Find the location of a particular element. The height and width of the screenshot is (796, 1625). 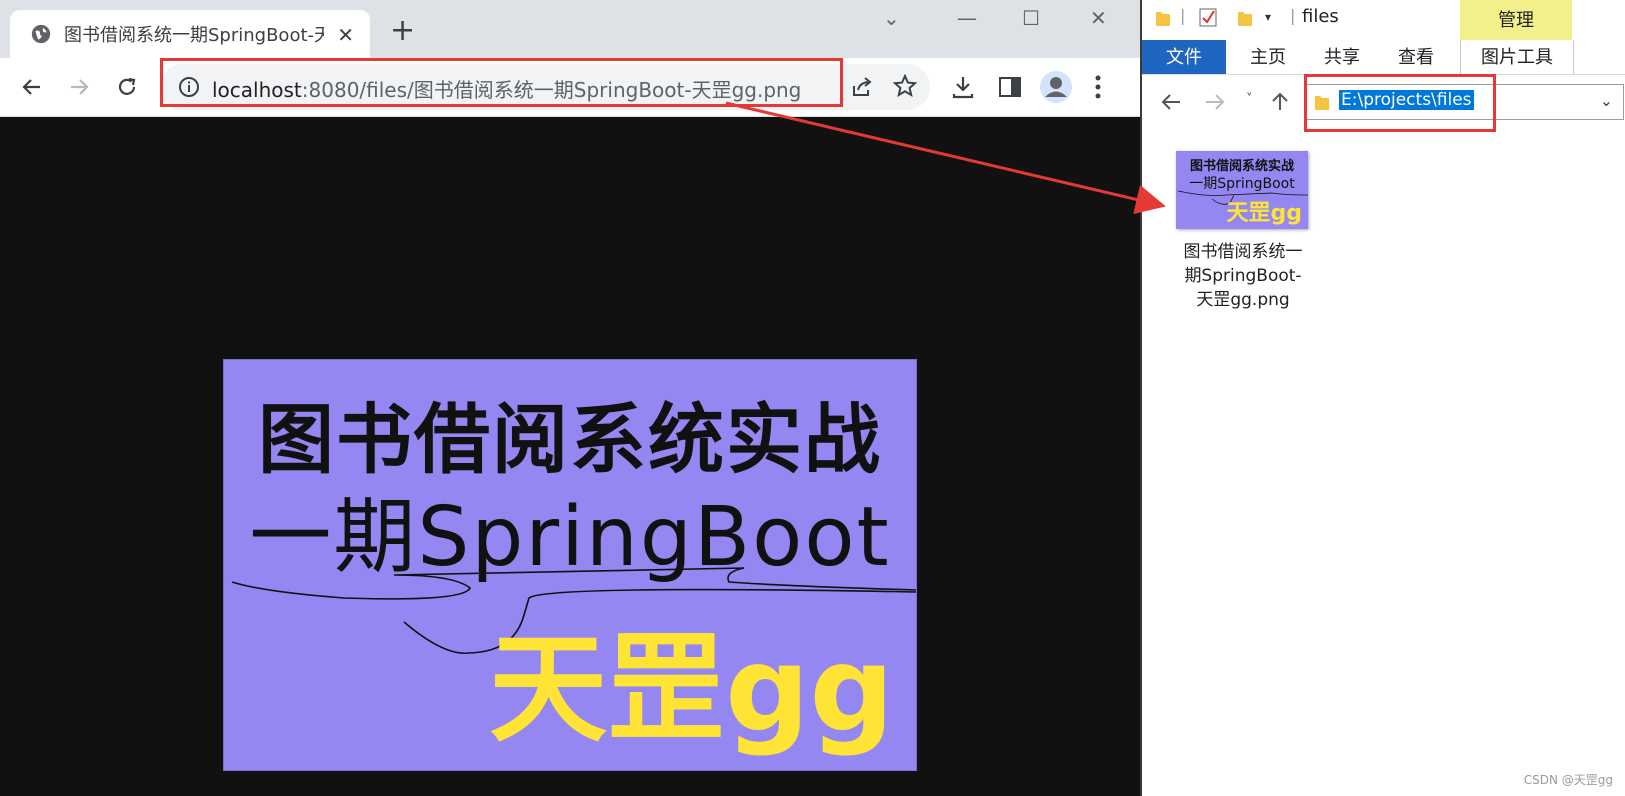

new-folder-icon is located at coordinates (1245, 18).